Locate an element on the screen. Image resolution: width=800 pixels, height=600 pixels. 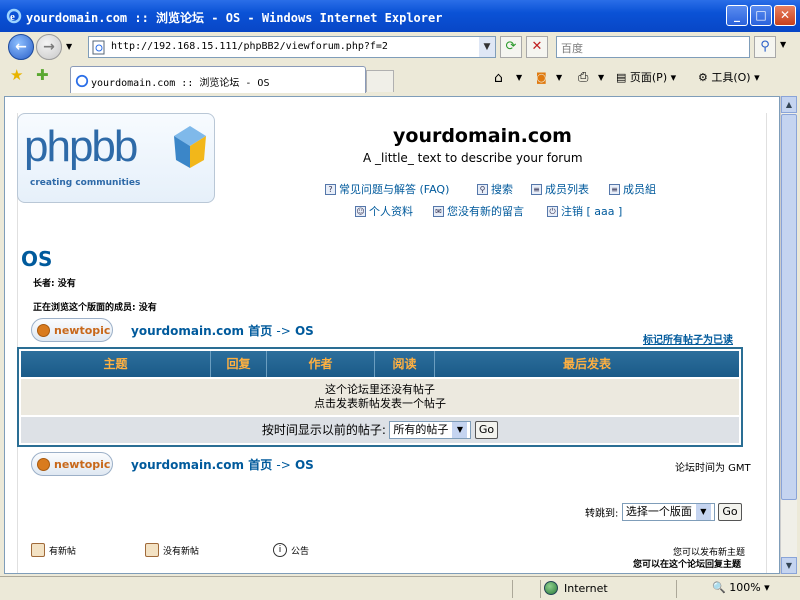
maximize-button: □ is located at coordinates (761, 15).